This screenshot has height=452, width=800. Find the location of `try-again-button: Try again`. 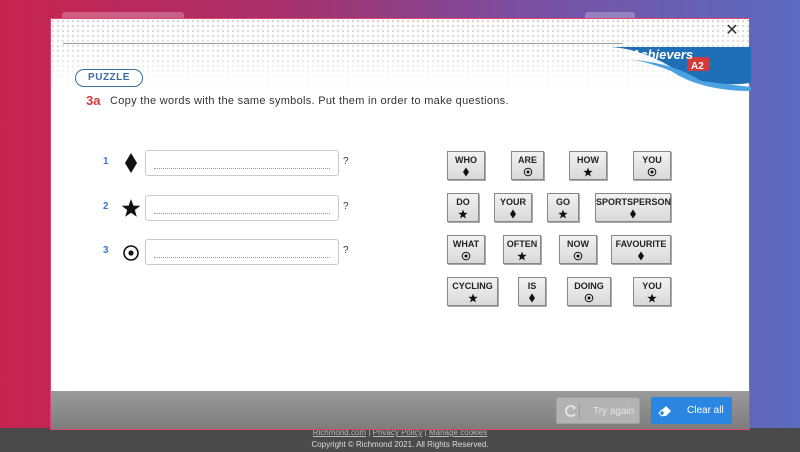

try-again-button: Try again is located at coordinates (598, 410).